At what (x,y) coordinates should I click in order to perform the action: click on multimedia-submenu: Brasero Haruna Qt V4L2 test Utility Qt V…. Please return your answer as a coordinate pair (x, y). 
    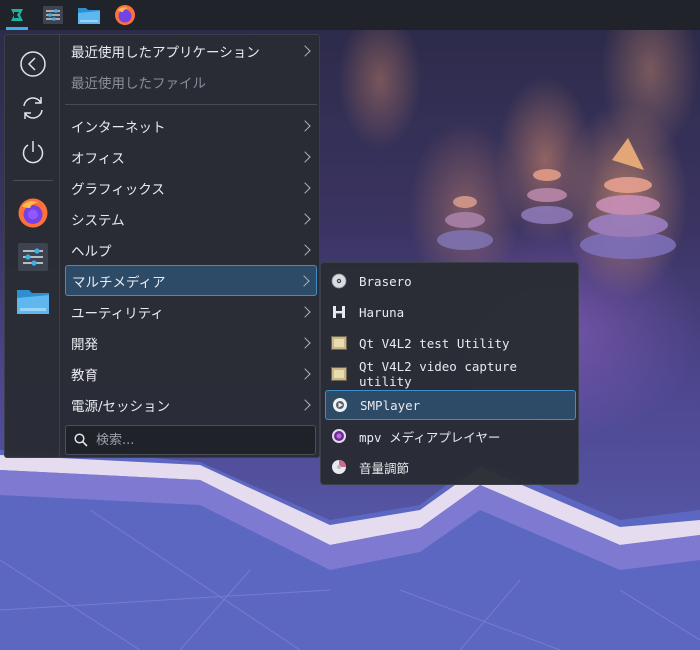
    Looking at the image, I should click on (449, 373).